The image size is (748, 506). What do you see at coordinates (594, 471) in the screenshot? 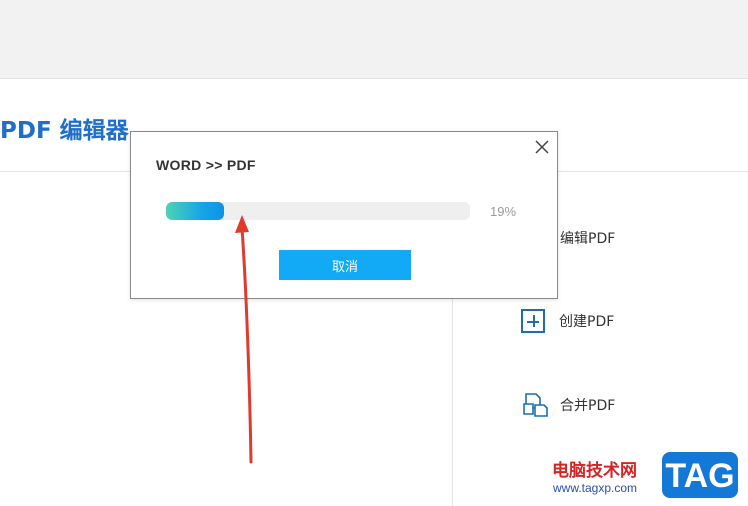
I see `watermark-site-name: 电脑技术网` at bounding box center [594, 471].